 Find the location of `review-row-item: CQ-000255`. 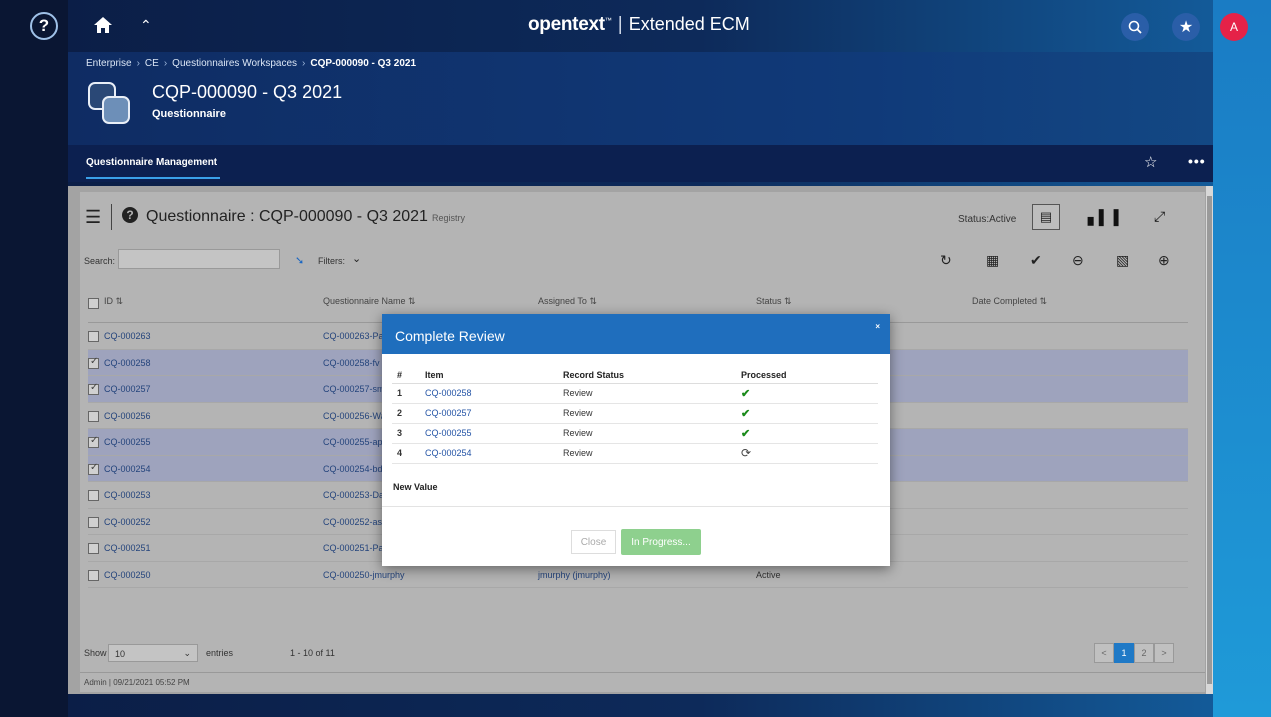

review-row-item: CQ-000255 is located at coordinates (489, 433).